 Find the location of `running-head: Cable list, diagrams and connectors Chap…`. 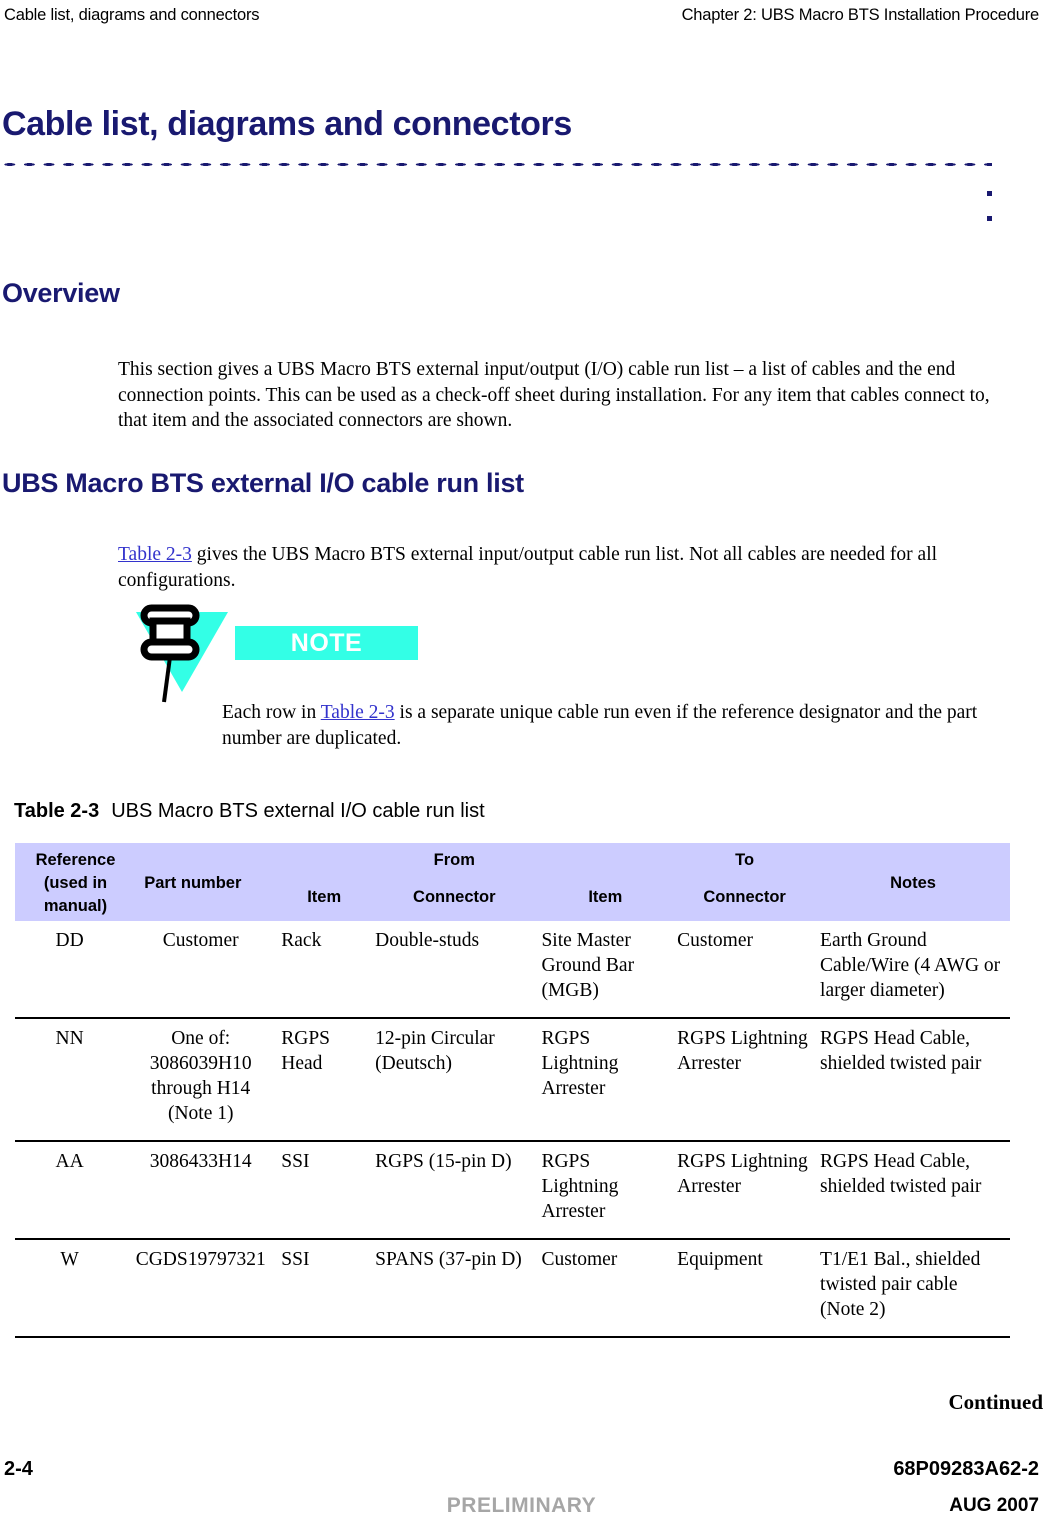

running-head: Cable list, diagrams and connectors Chap… is located at coordinates (521, 19).